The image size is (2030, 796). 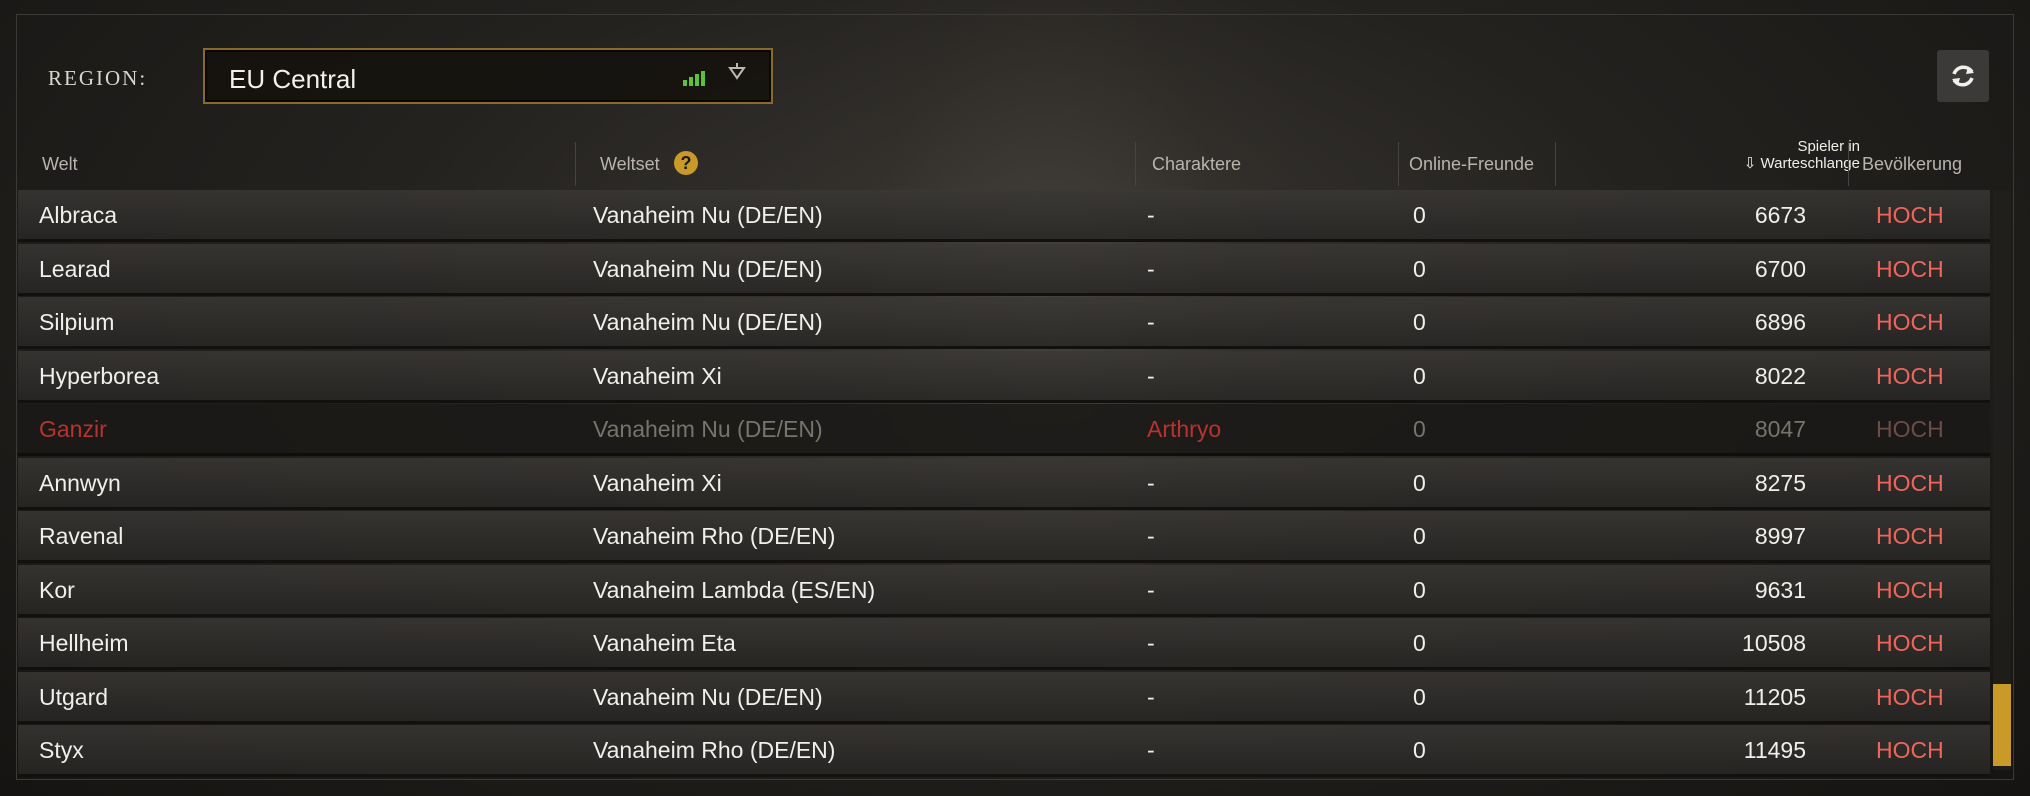 I want to click on sort-down-icon: ⇩, so click(x=1750, y=163).